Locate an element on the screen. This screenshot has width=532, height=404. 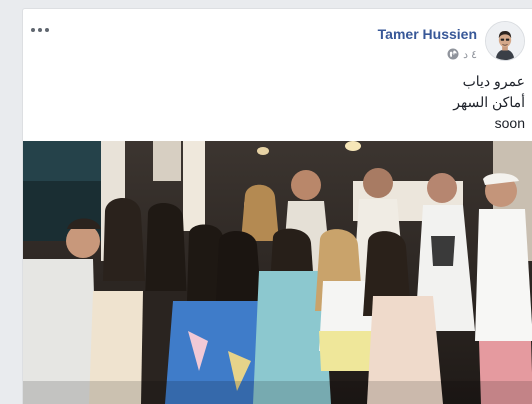
post-author-name: Tamer Hussien is located at coordinates (427, 34).